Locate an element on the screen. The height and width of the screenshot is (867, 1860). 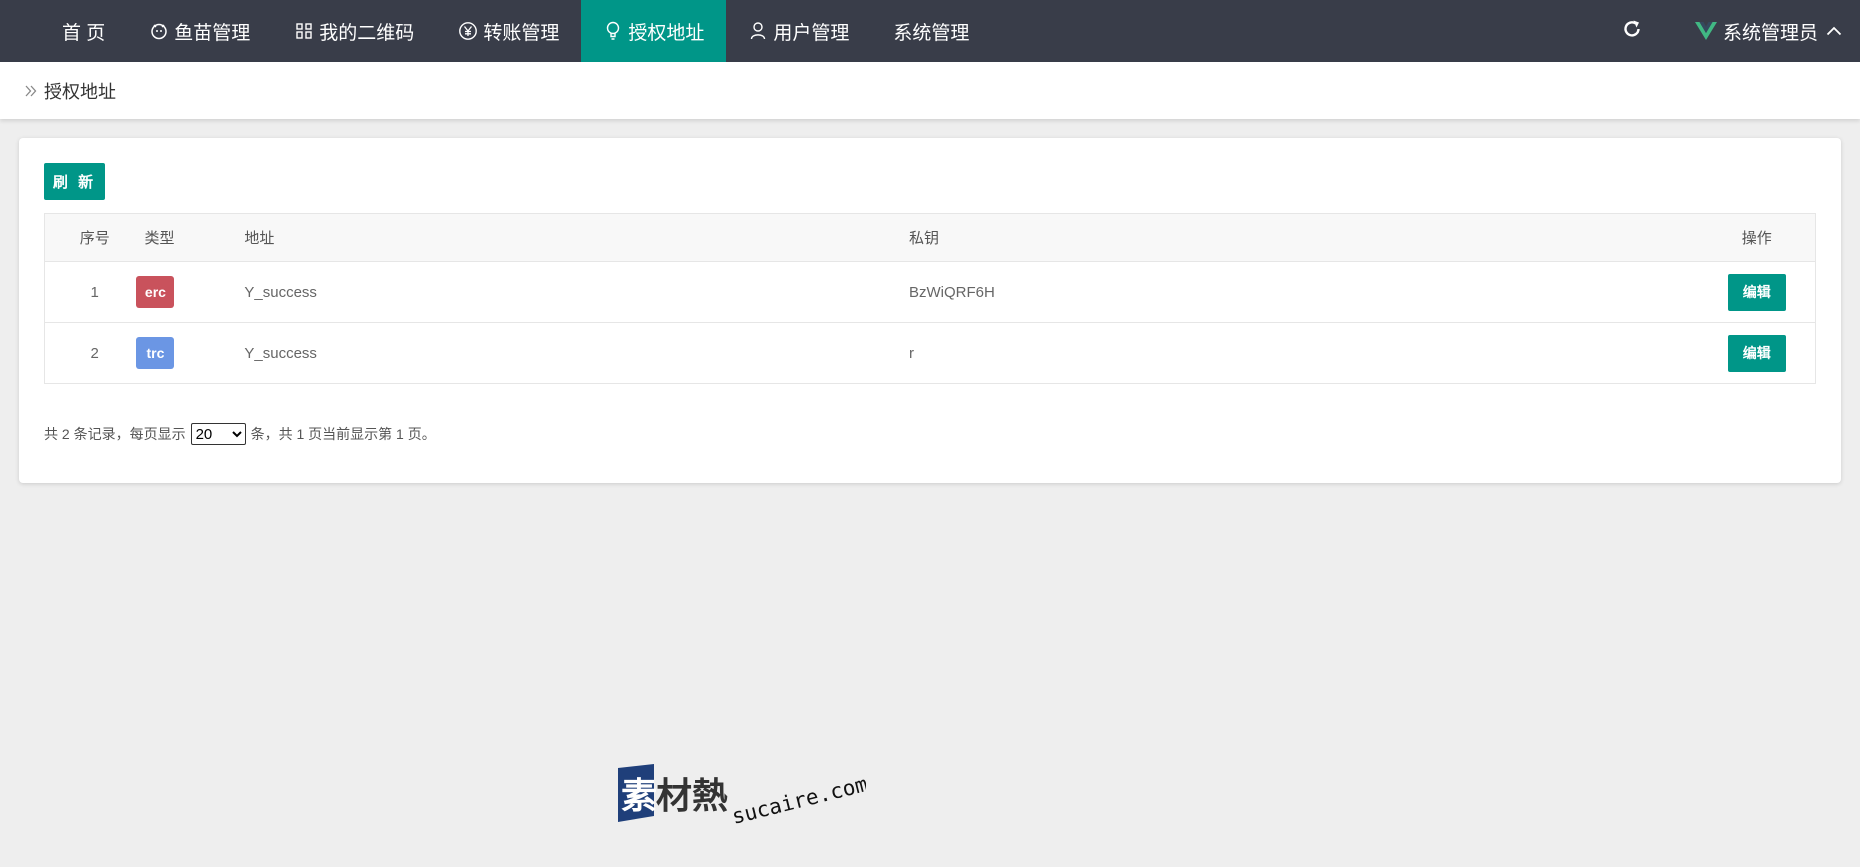
user-icon is located at coordinates (758, 31).